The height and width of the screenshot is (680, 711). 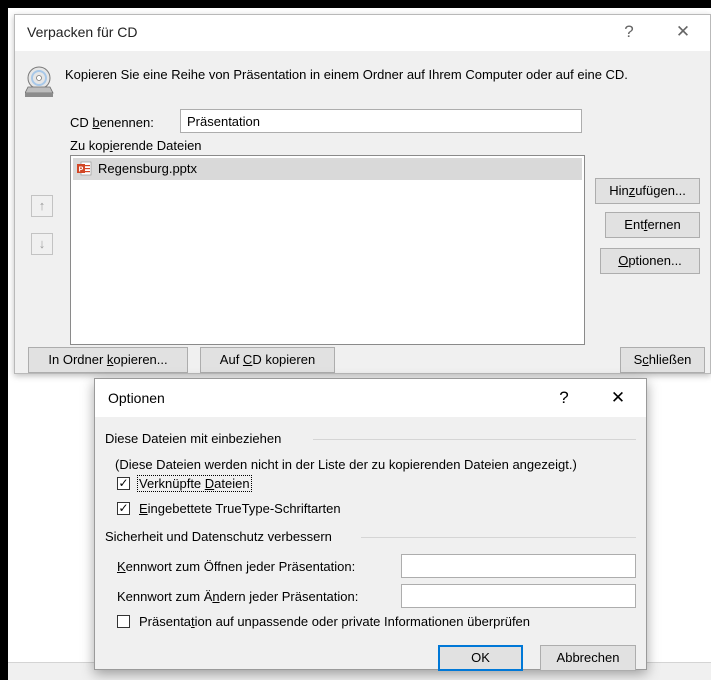 I want to click on linked-files-checkbox: ✓, so click(x=123, y=483).